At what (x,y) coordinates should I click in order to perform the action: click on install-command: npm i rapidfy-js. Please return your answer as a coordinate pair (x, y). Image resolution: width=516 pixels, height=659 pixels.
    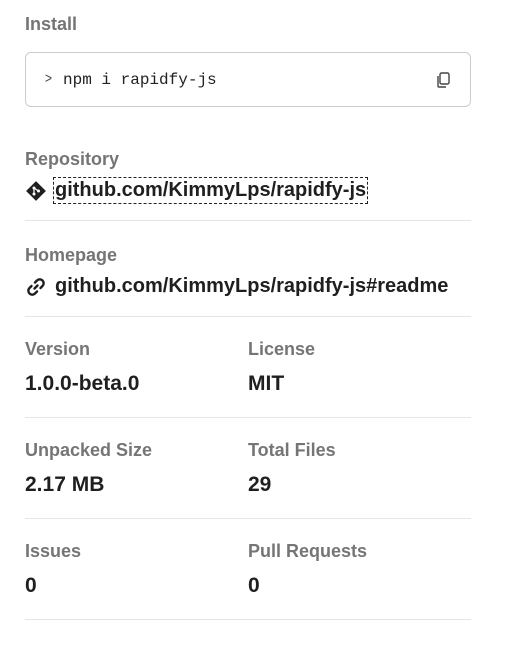
    Looking at the image, I should click on (248, 80).